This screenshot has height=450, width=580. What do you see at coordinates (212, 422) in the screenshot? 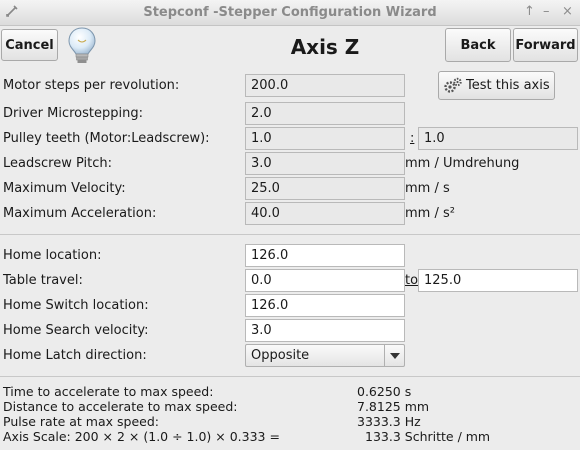
I see `info-row: Pulse rate at max speed: 3333.3 Hz` at bounding box center [212, 422].